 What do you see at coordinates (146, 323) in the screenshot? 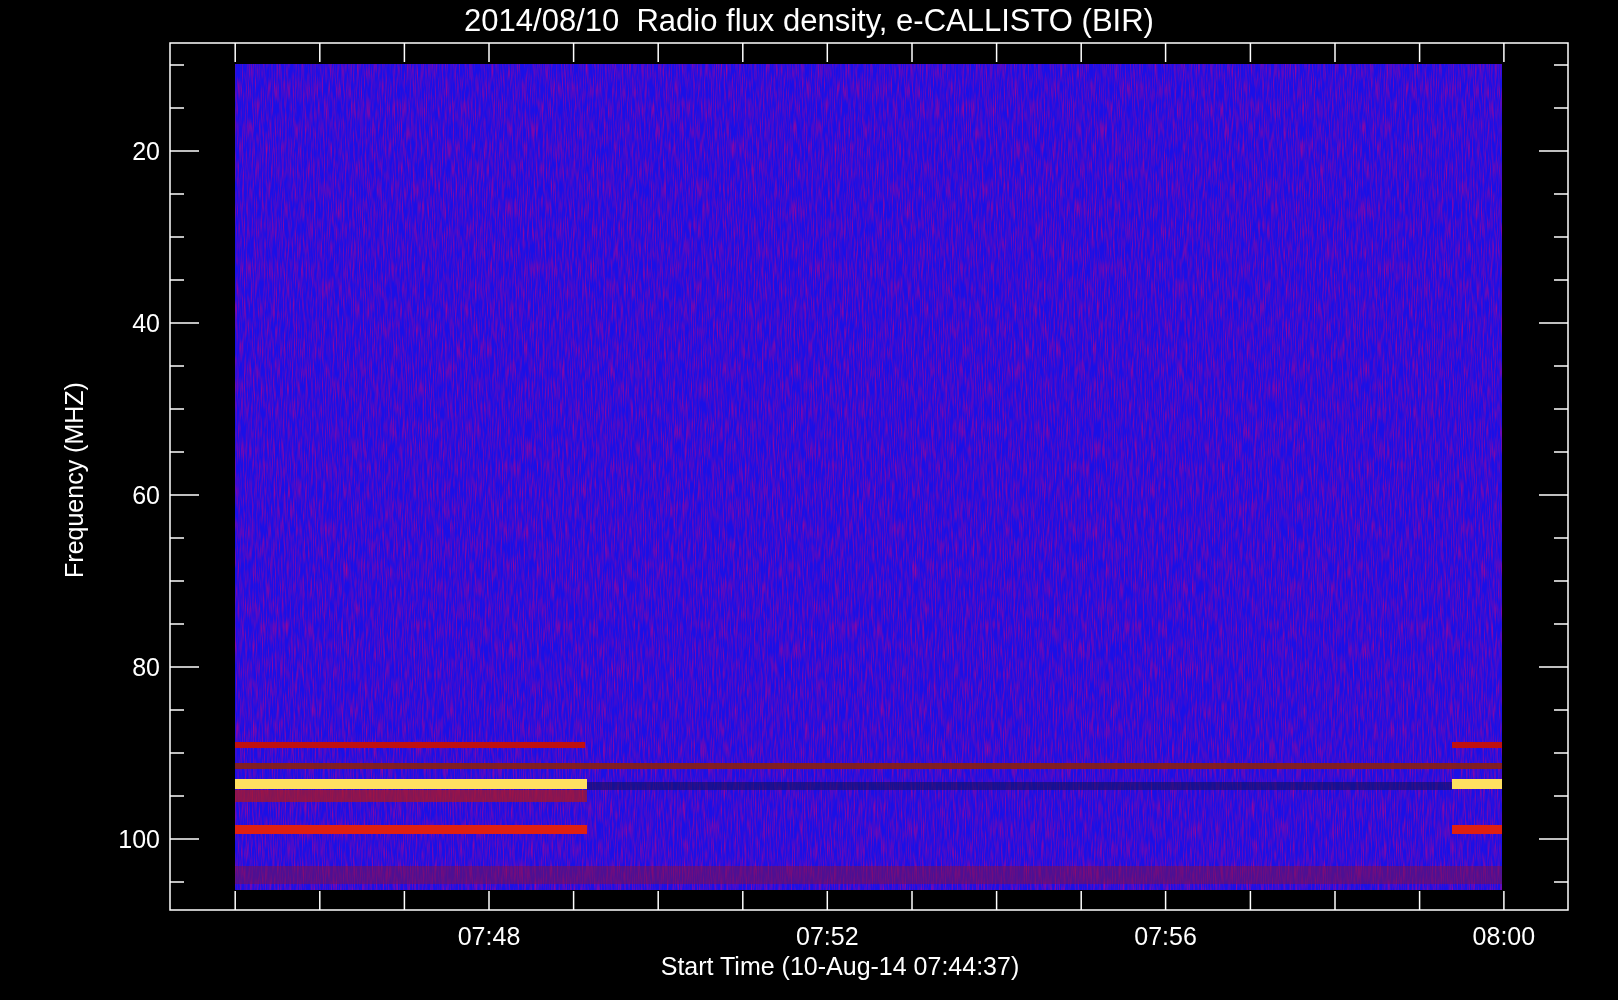
I see `y-tick-label: 40` at bounding box center [146, 323].